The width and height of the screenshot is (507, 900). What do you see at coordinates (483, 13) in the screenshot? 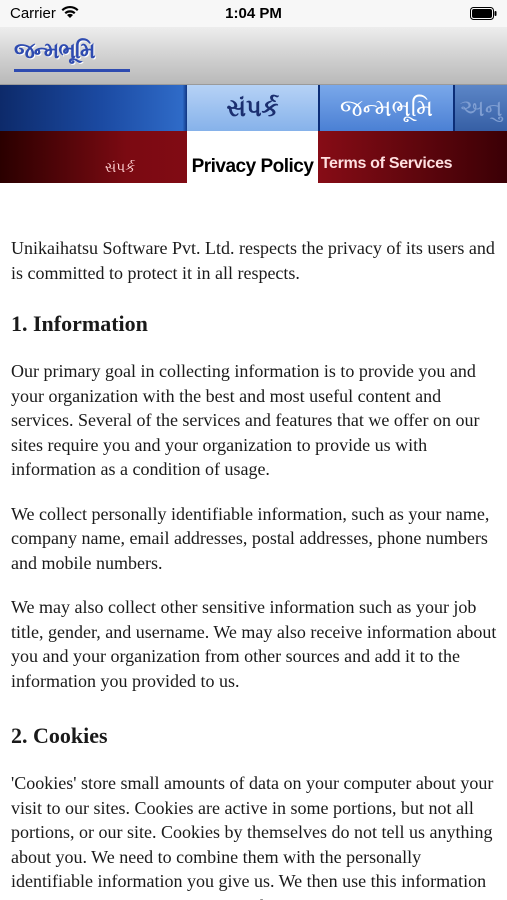
I see `battery-icon` at bounding box center [483, 13].